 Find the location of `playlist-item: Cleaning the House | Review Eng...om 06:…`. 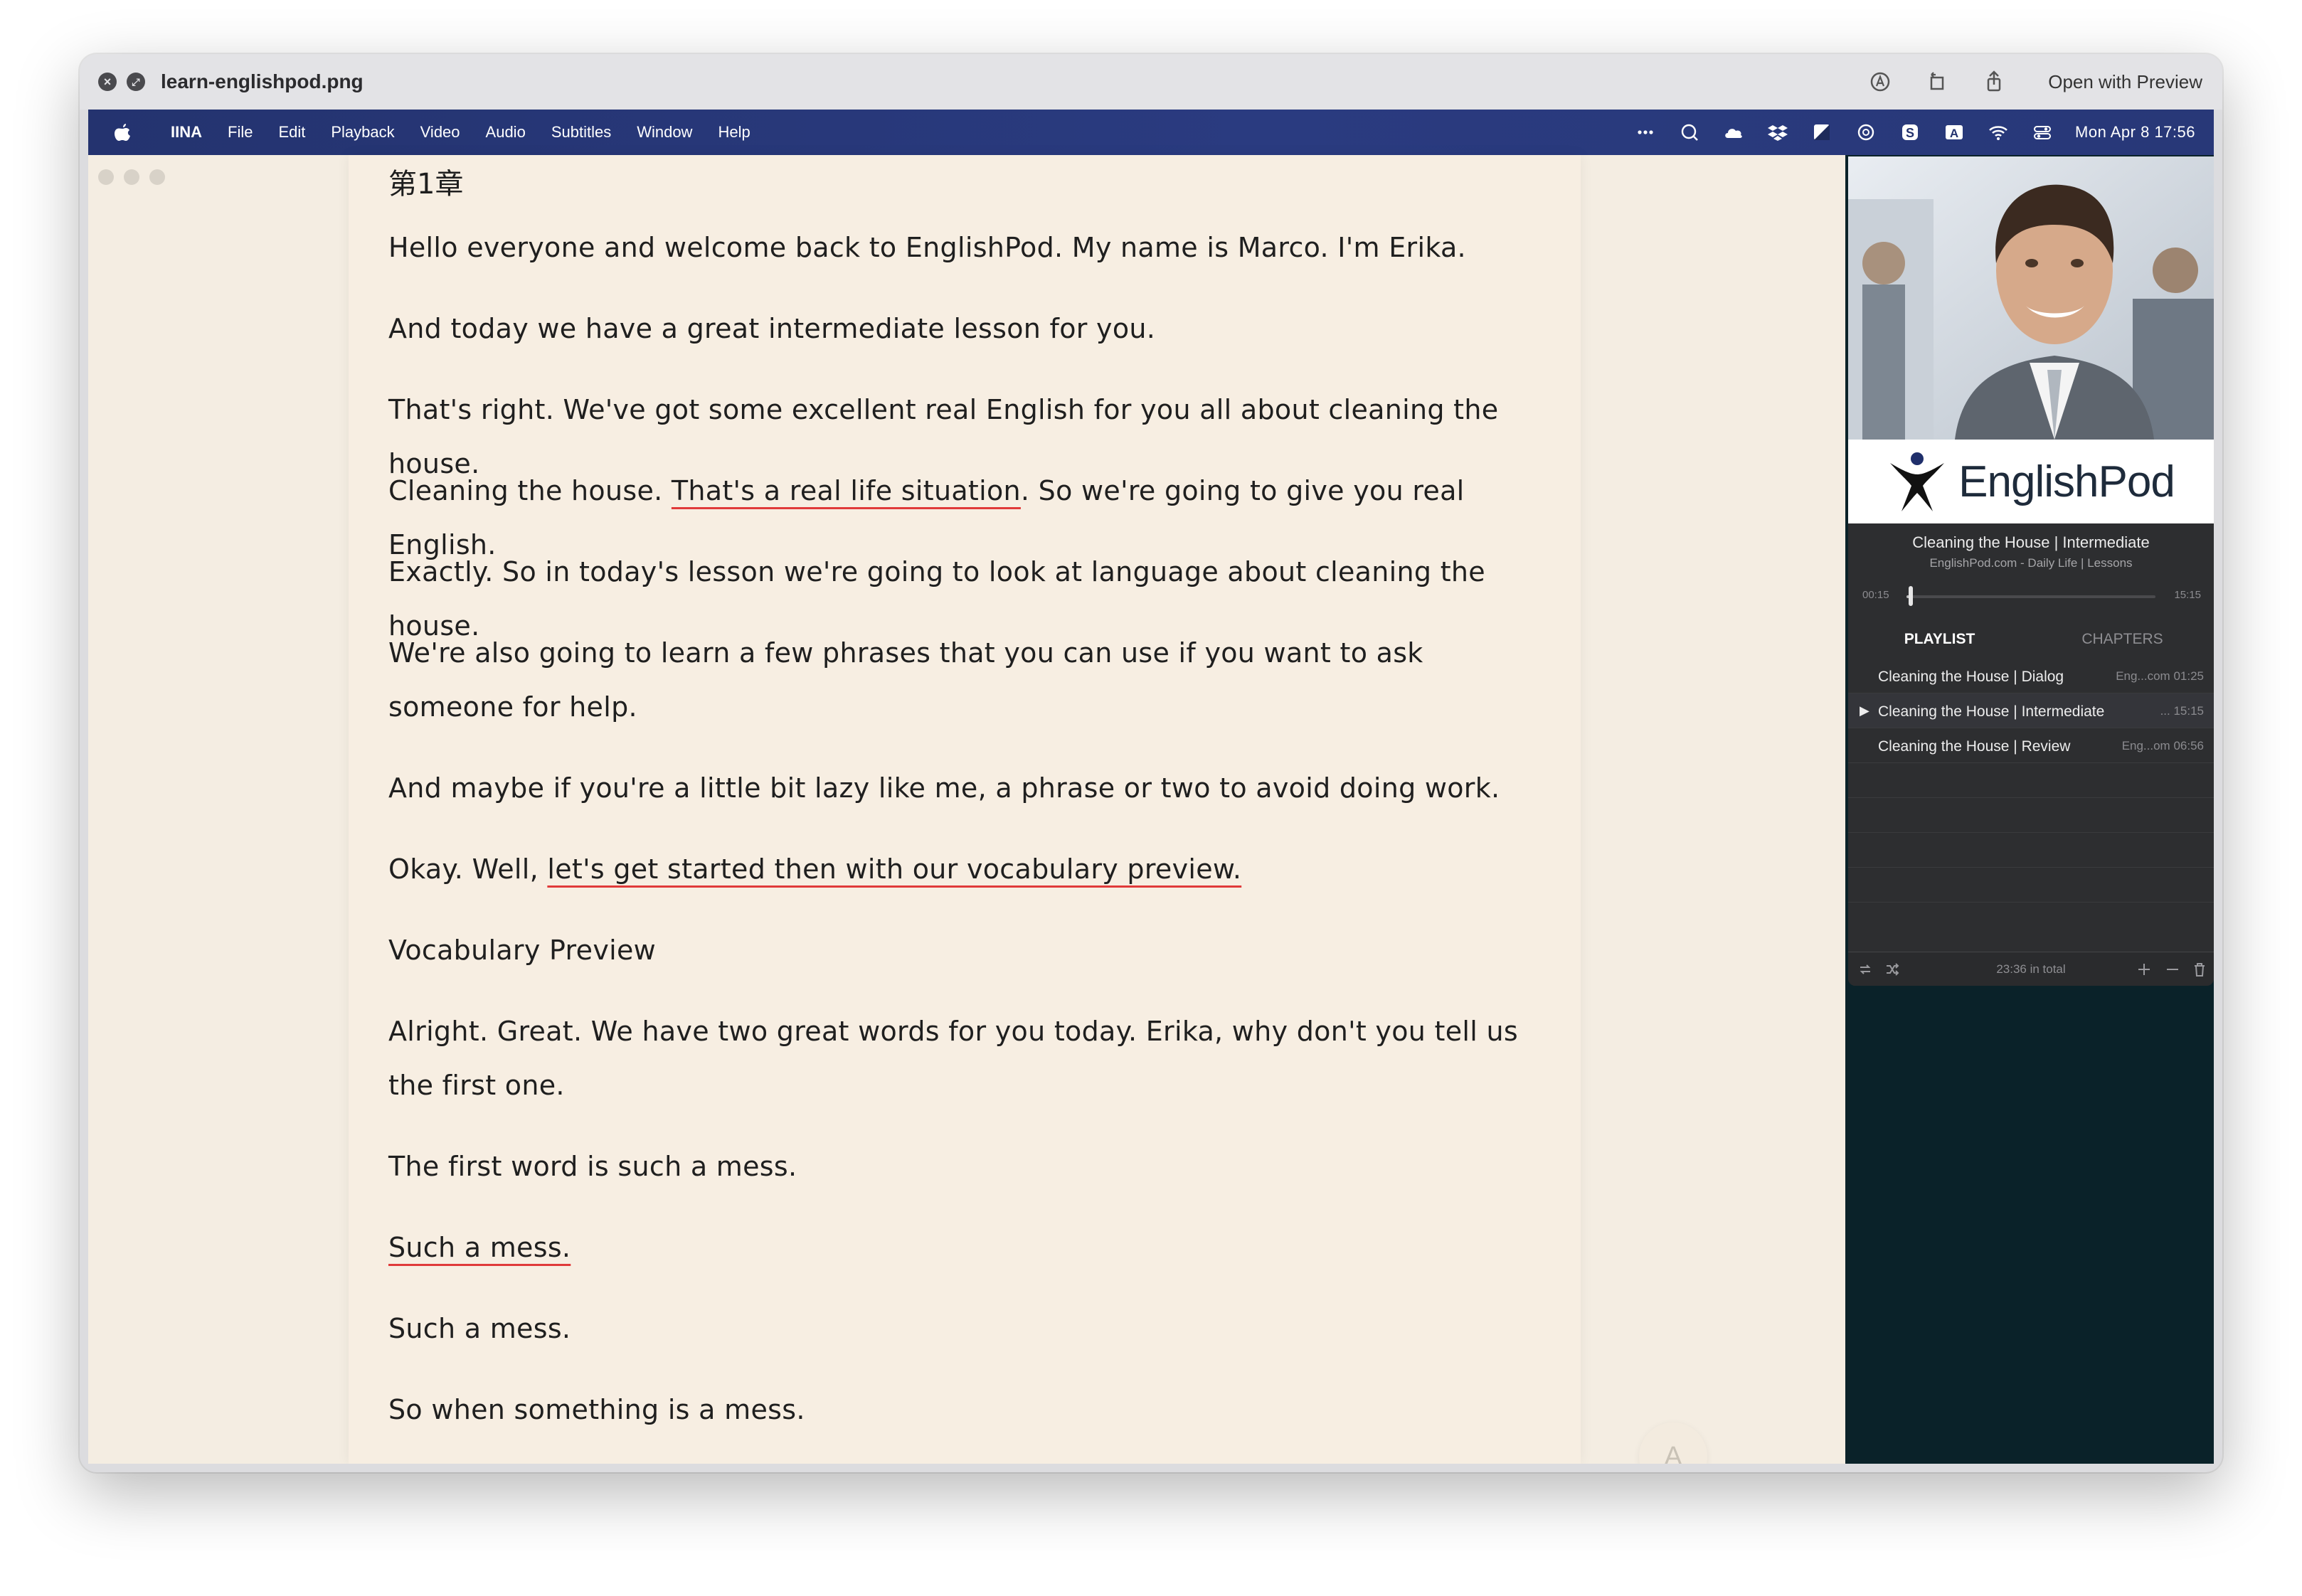

playlist-item: Cleaning the House | Review Eng...om 06:… is located at coordinates (2031, 745).